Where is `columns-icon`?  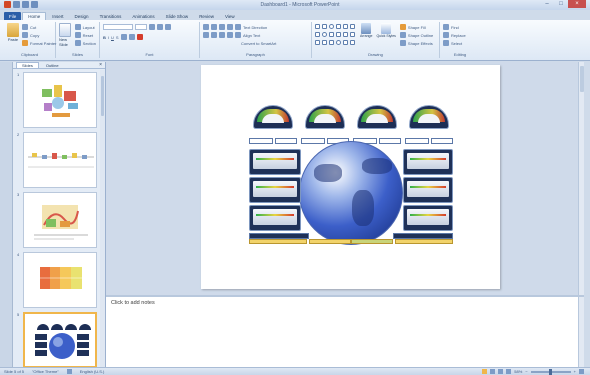
columns-icon is located at coordinates (238, 35).